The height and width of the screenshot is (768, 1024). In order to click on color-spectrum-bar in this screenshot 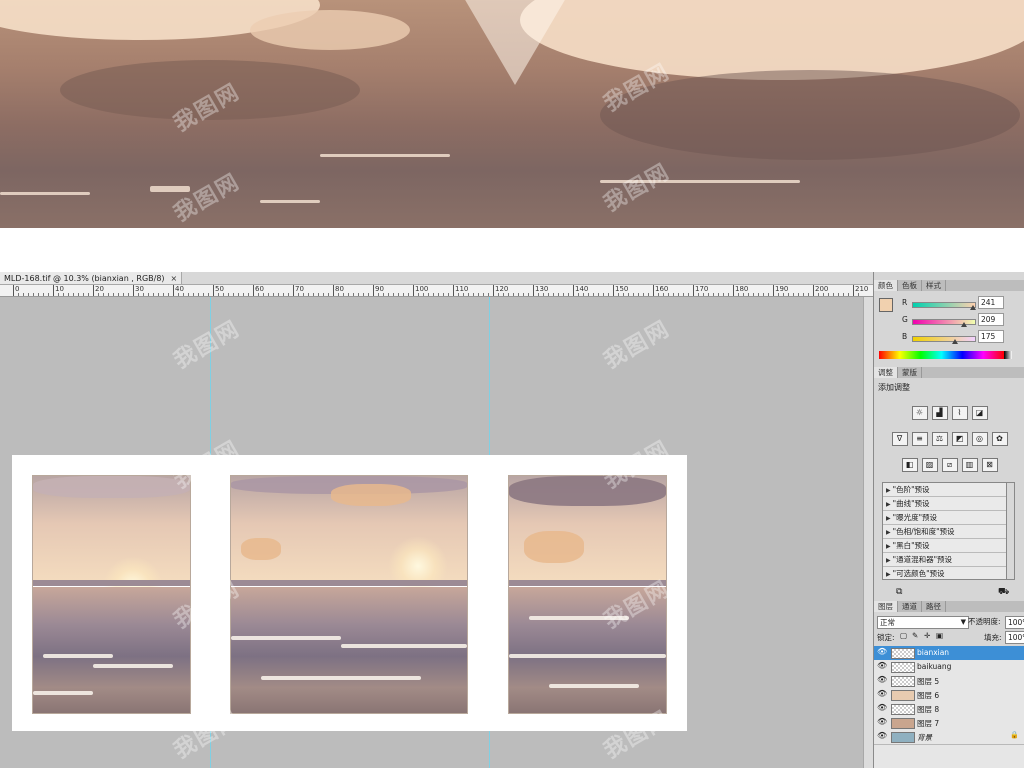, I will do `click(941, 355)`.